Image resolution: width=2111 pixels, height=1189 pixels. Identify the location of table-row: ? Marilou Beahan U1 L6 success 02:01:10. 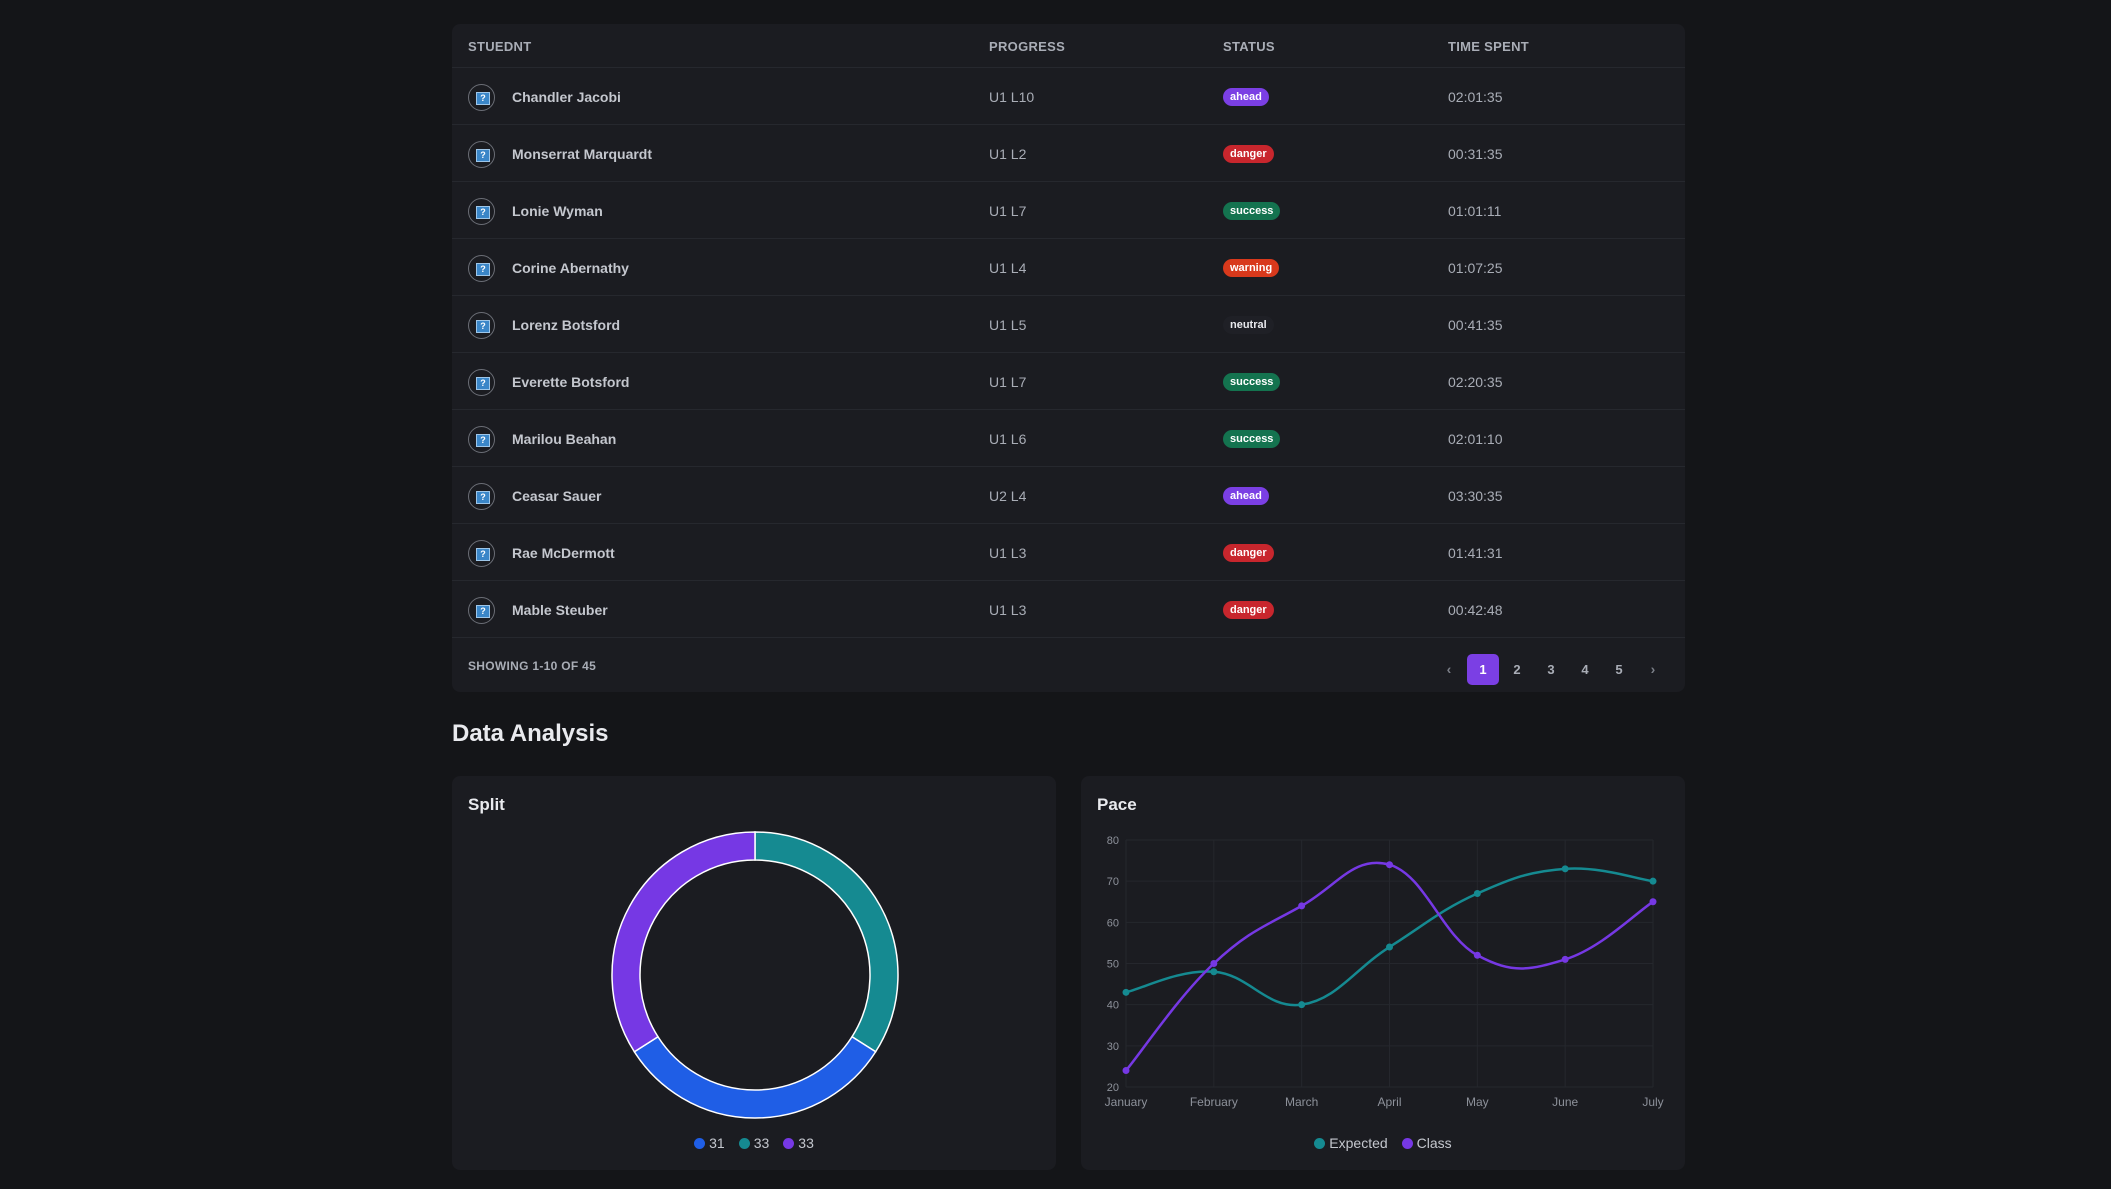
(1068, 438).